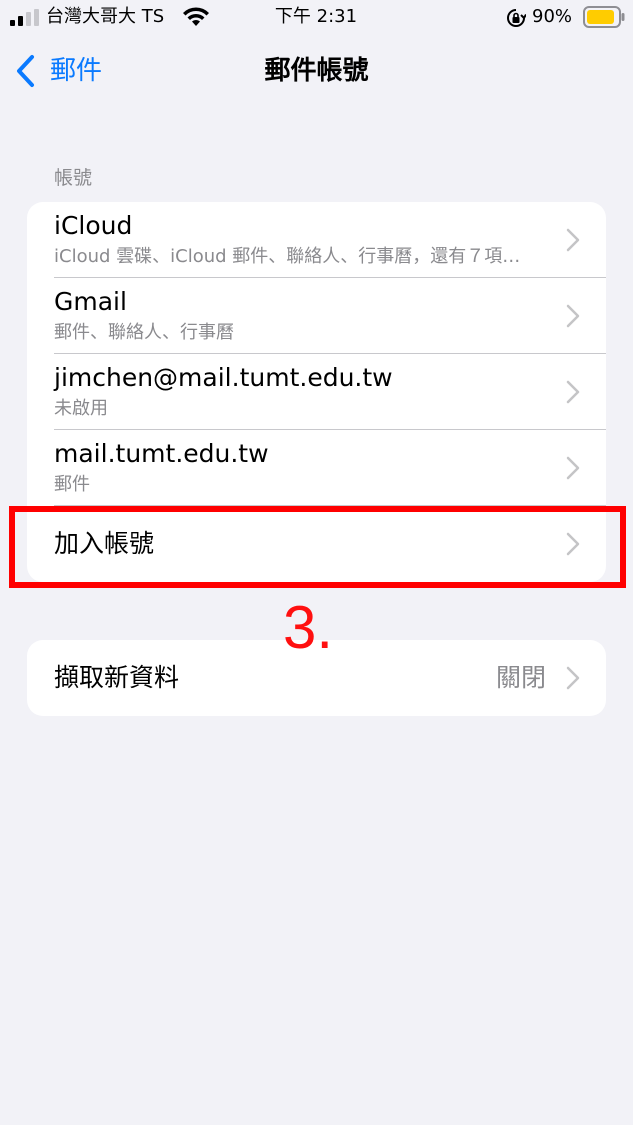 This screenshot has width=633, height=1125. Describe the element at coordinates (317, 547) in the screenshot. I see `annotation-highlight-box` at that location.